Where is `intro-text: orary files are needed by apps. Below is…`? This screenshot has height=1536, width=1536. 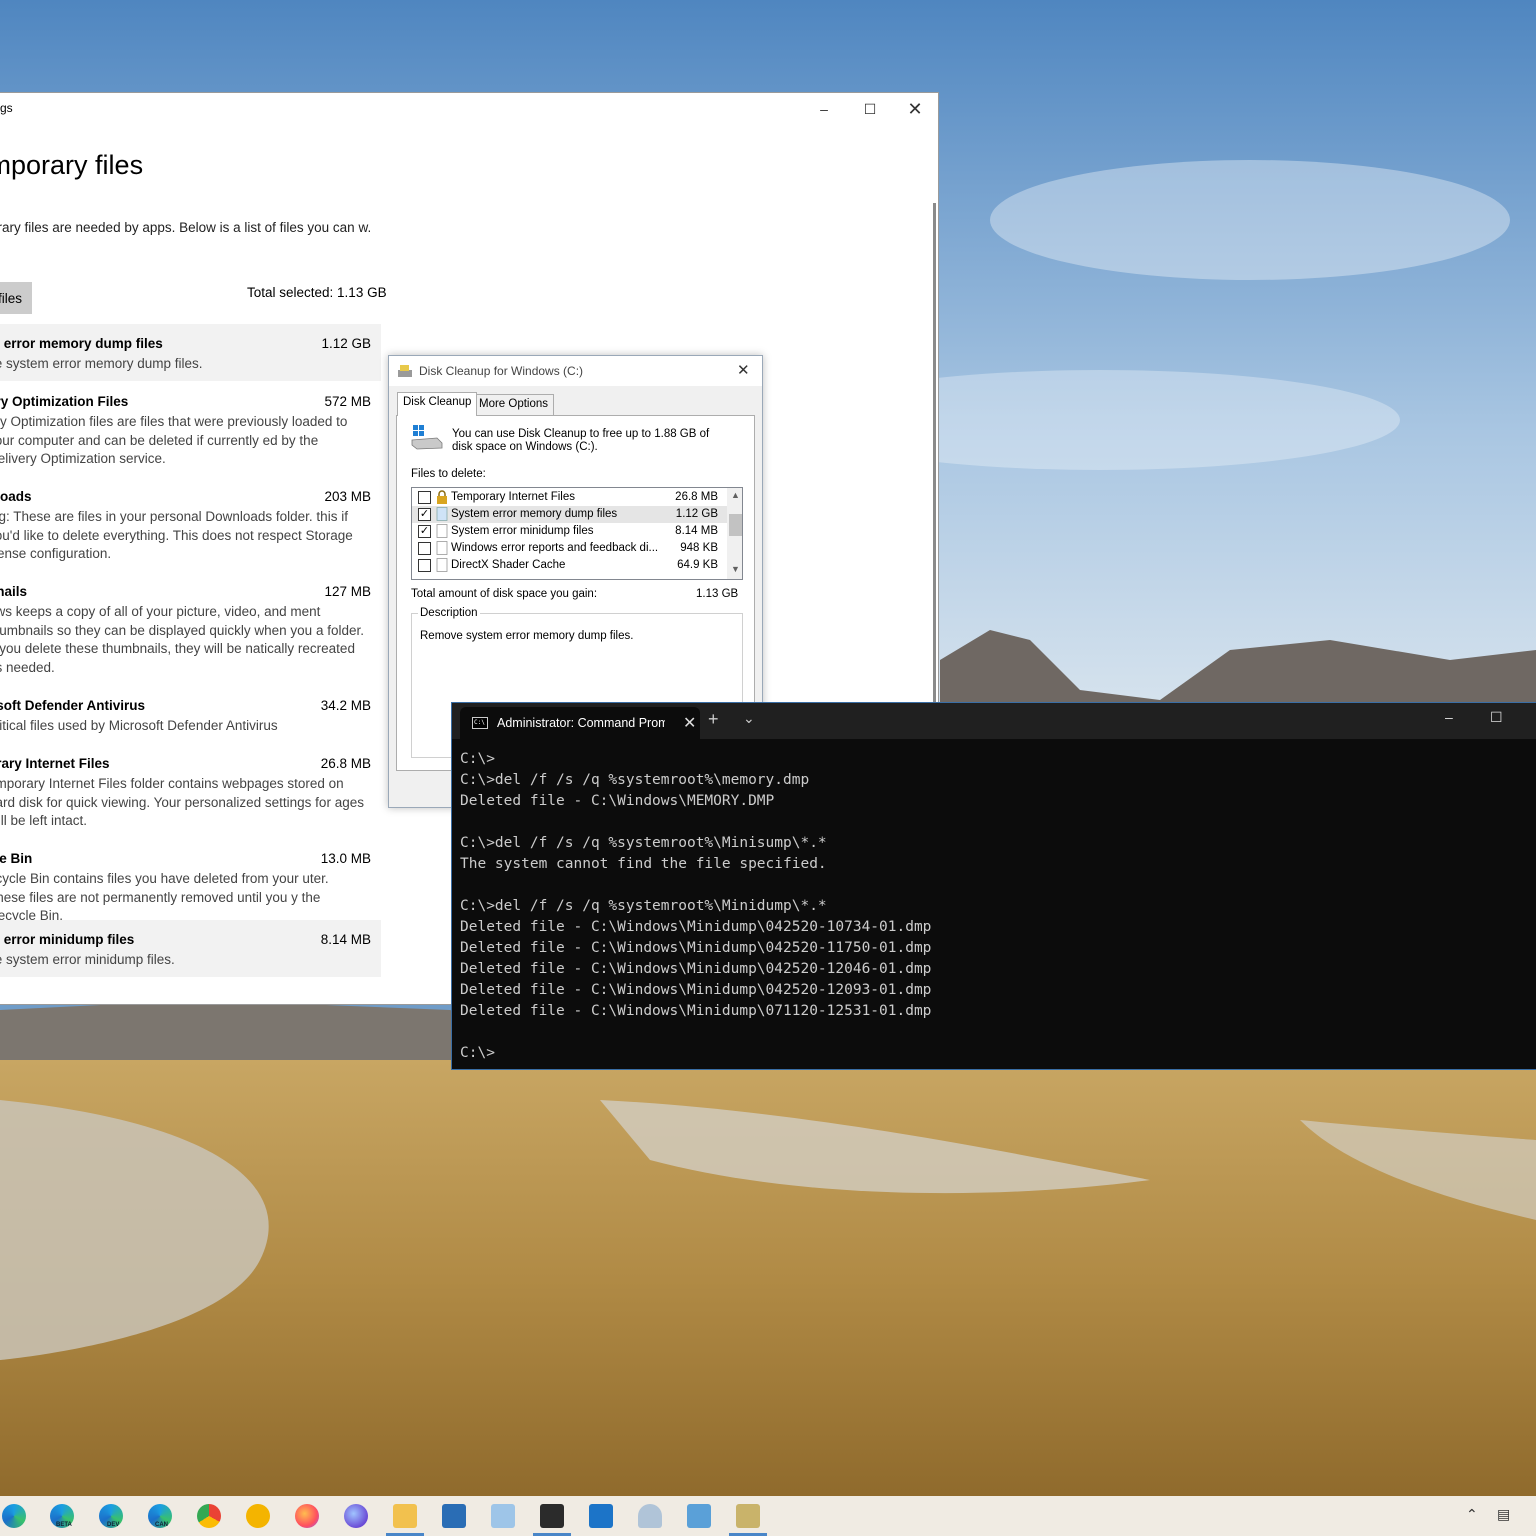 intro-text: orary files are needed by apps. Below is… is located at coordinates (186, 227).